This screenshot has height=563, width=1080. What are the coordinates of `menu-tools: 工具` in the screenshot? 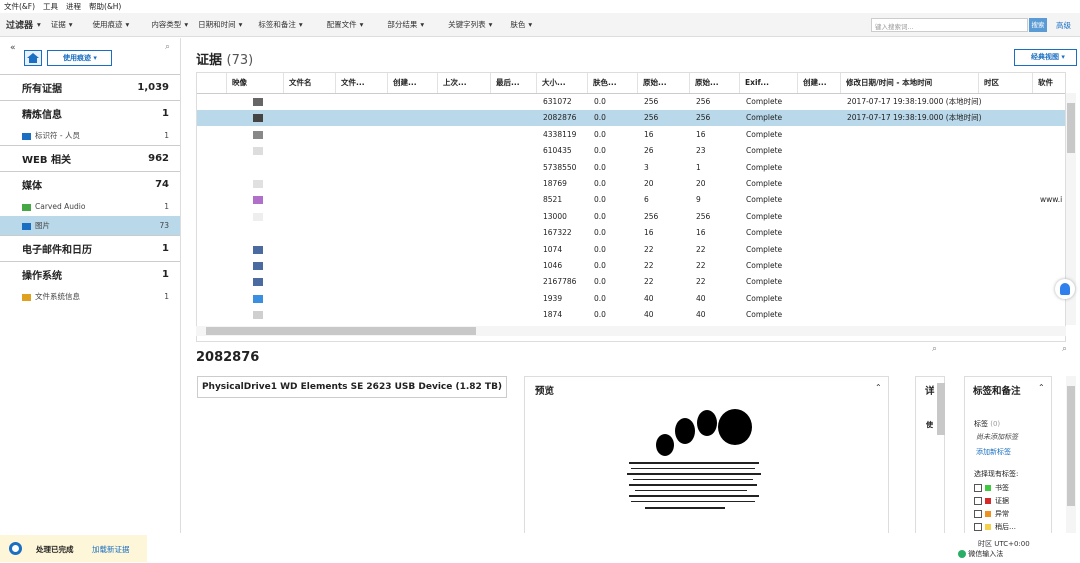 It's located at (50, 6).